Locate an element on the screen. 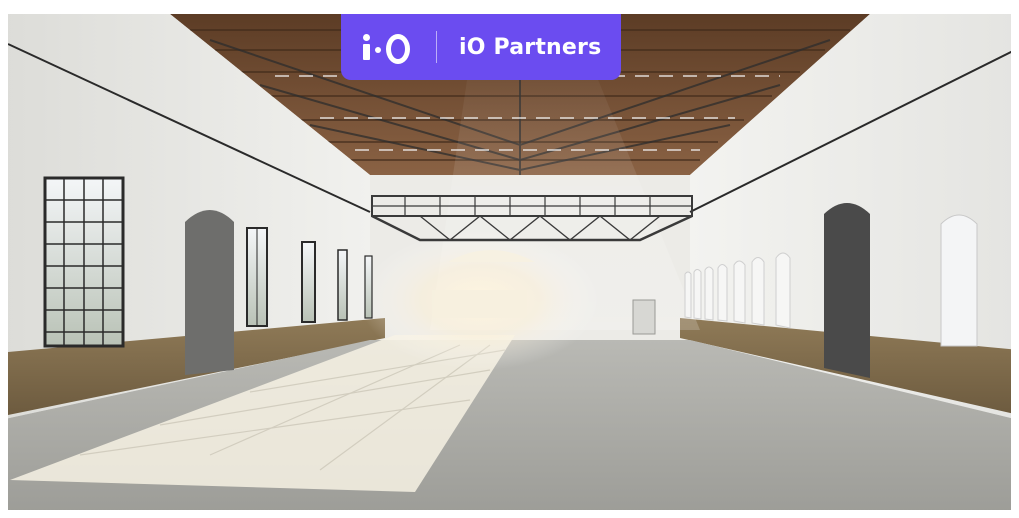 The height and width of the screenshot is (518, 1019). brand-badge: iO Partners is located at coordinates (481, 47).